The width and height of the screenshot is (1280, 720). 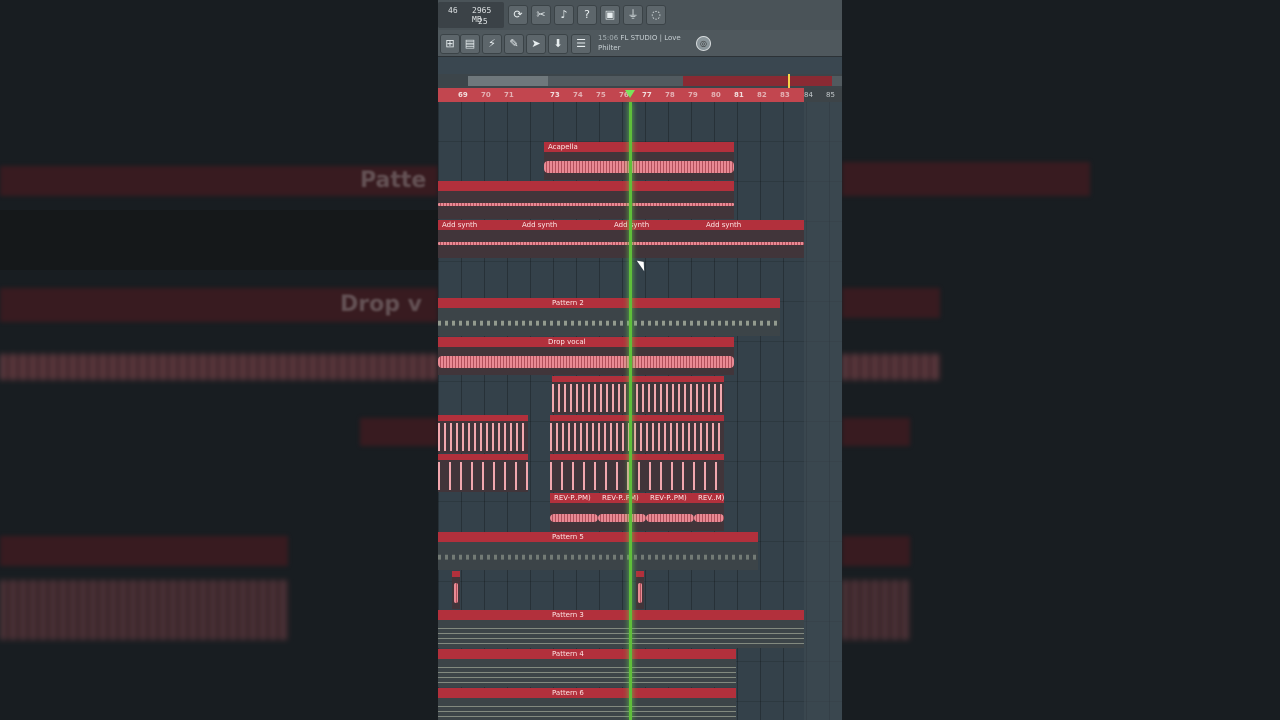 I want to click on scroll-selection, so click(x=757, y=81).